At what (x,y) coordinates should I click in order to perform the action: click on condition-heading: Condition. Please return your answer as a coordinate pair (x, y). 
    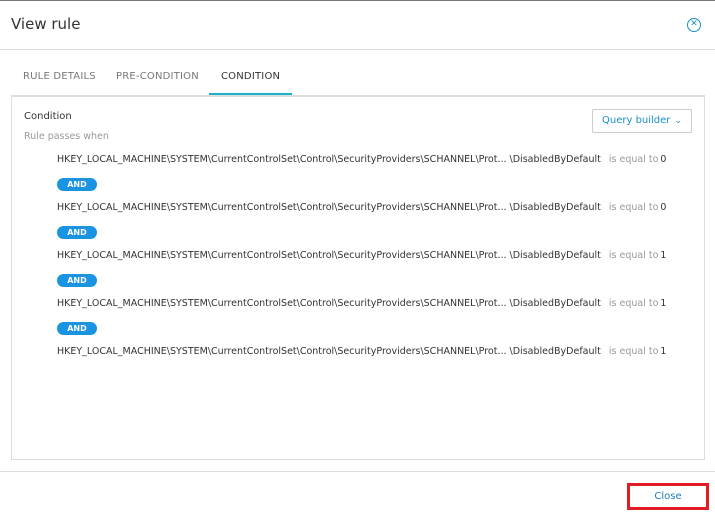
    Looking at the image, I should click on (48, 116).